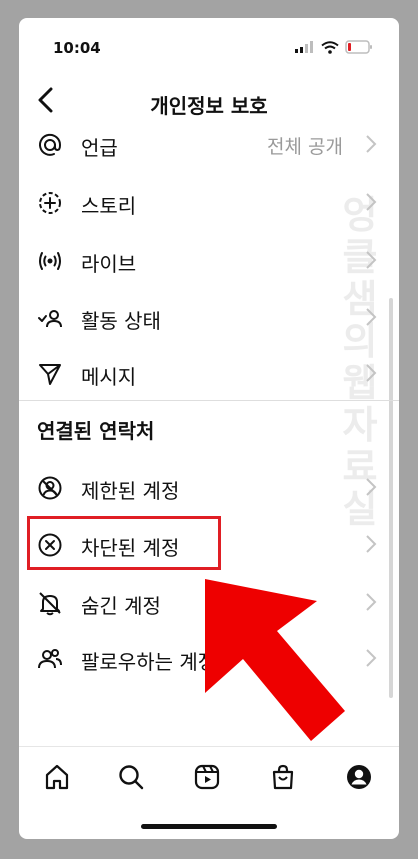 This screenshot has width=418, height=859. What do you see at coordinates (358, 47) in the screenshot?
I see `battery-low-icon` at bounding box center [358, 47].